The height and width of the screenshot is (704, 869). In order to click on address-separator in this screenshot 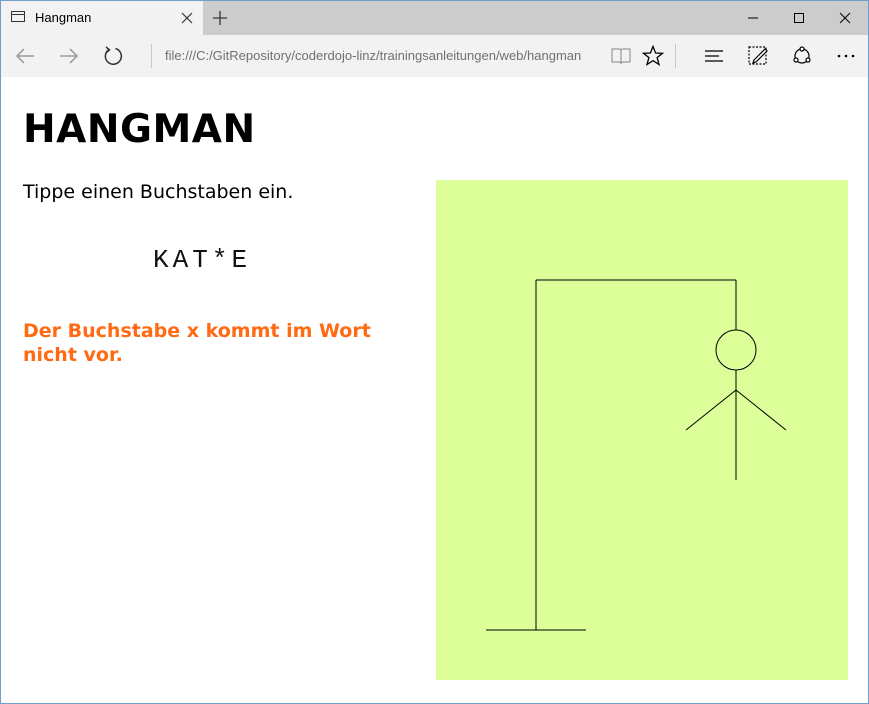, I will do `click(151, 56)`.